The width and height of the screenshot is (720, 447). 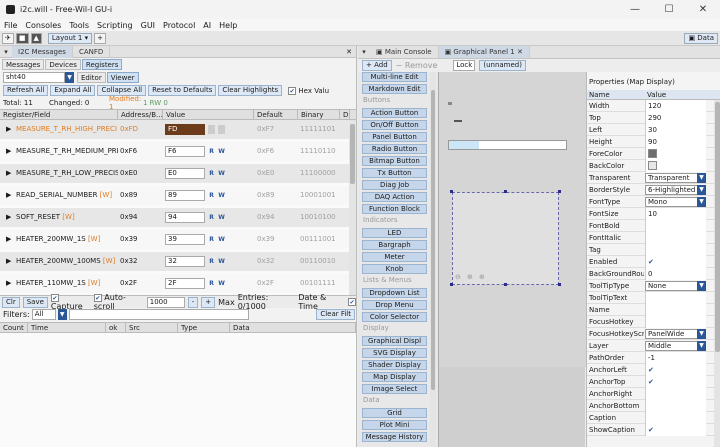 I want to click on handle-tl, so click(x=451, y=191).